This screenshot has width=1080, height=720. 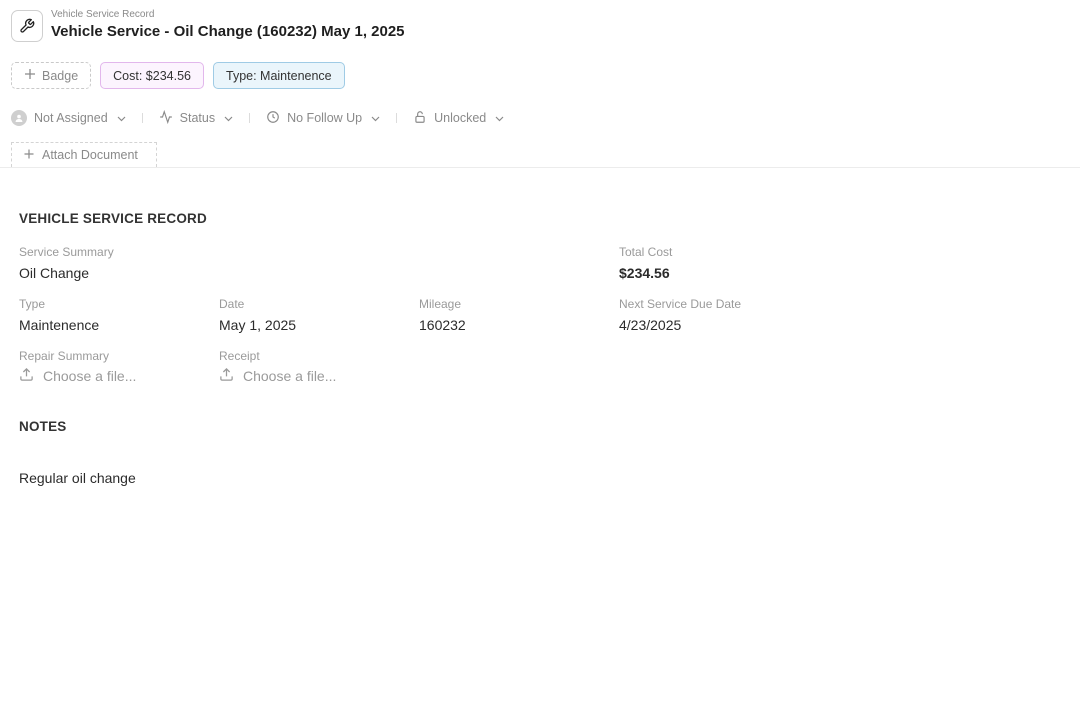 I want to click on date-value: May 1, 2025, so click(x=258, y=325).